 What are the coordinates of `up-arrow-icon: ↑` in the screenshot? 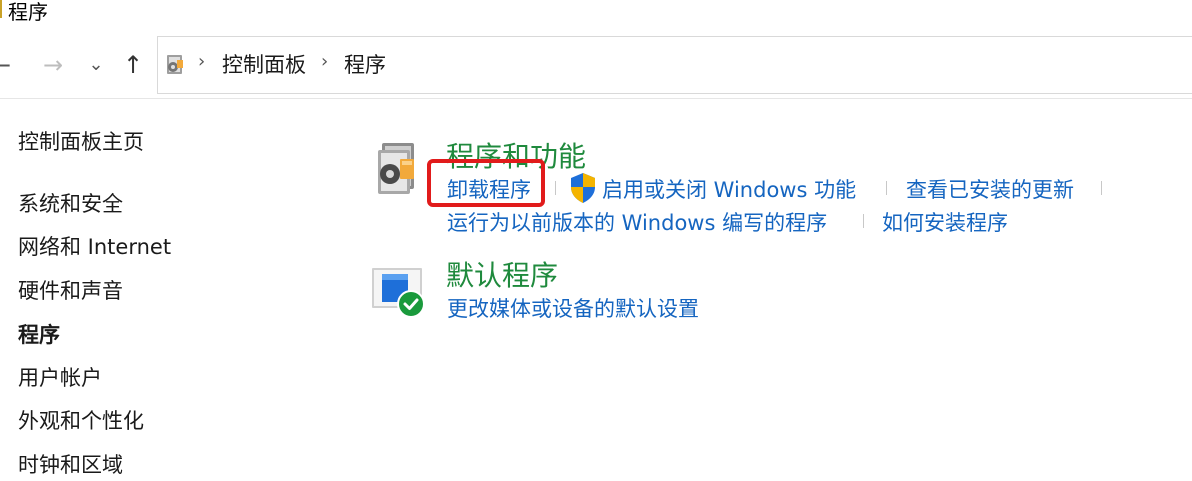 It's located at (133, 65).